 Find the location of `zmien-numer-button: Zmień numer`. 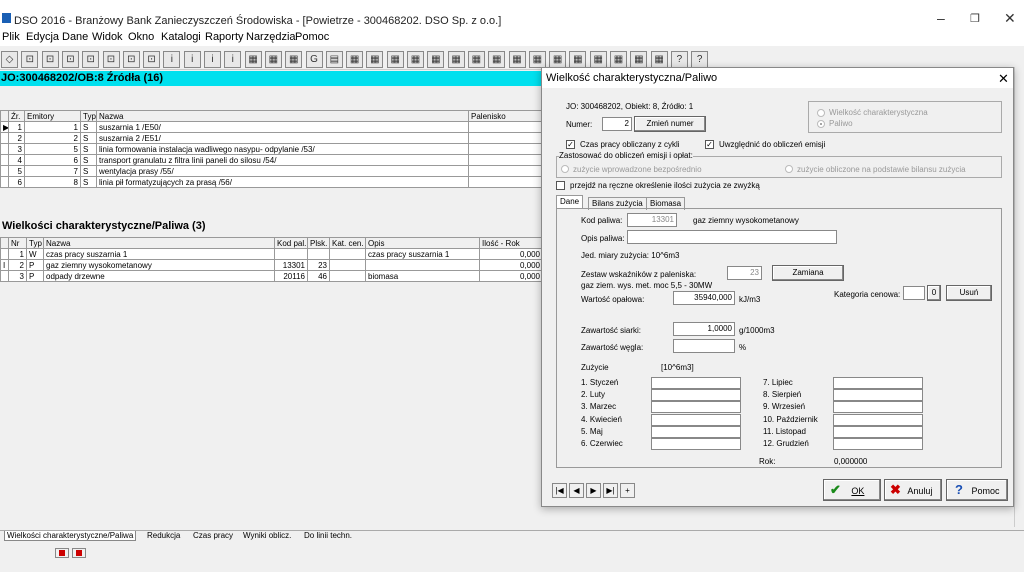

zmien-numer-button: Zmień numer is located at coordinates (670, 124).